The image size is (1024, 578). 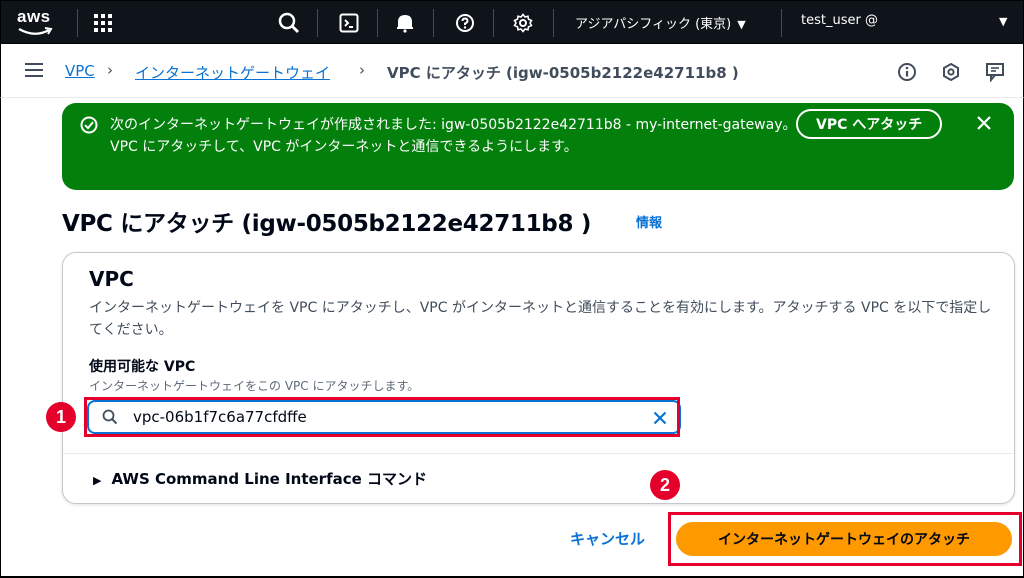 I want to click on breadcrumb-internet-gateways: インターネットゲートウェイ, so click(x=232, y=72).